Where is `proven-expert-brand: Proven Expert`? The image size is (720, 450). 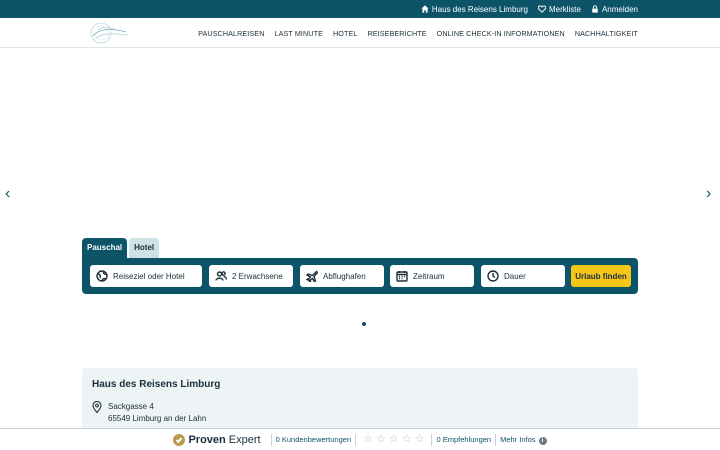
proven-expert-brand: Proven Expert is located at coordinates (224, 440).